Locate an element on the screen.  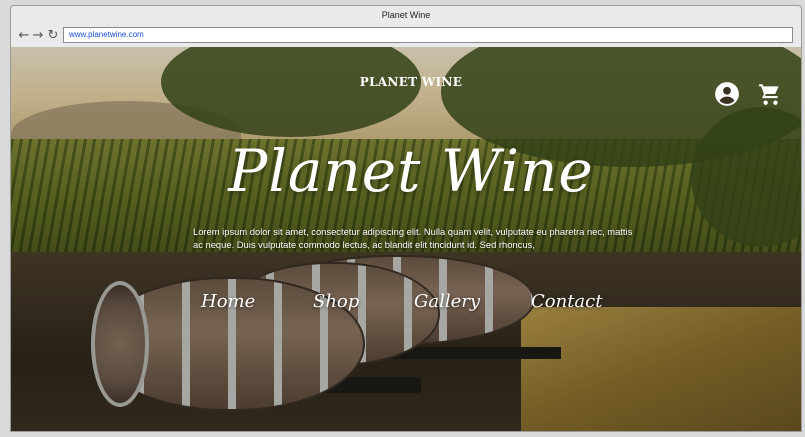
nav-home-link: Home is located at coordinates (228, 301).